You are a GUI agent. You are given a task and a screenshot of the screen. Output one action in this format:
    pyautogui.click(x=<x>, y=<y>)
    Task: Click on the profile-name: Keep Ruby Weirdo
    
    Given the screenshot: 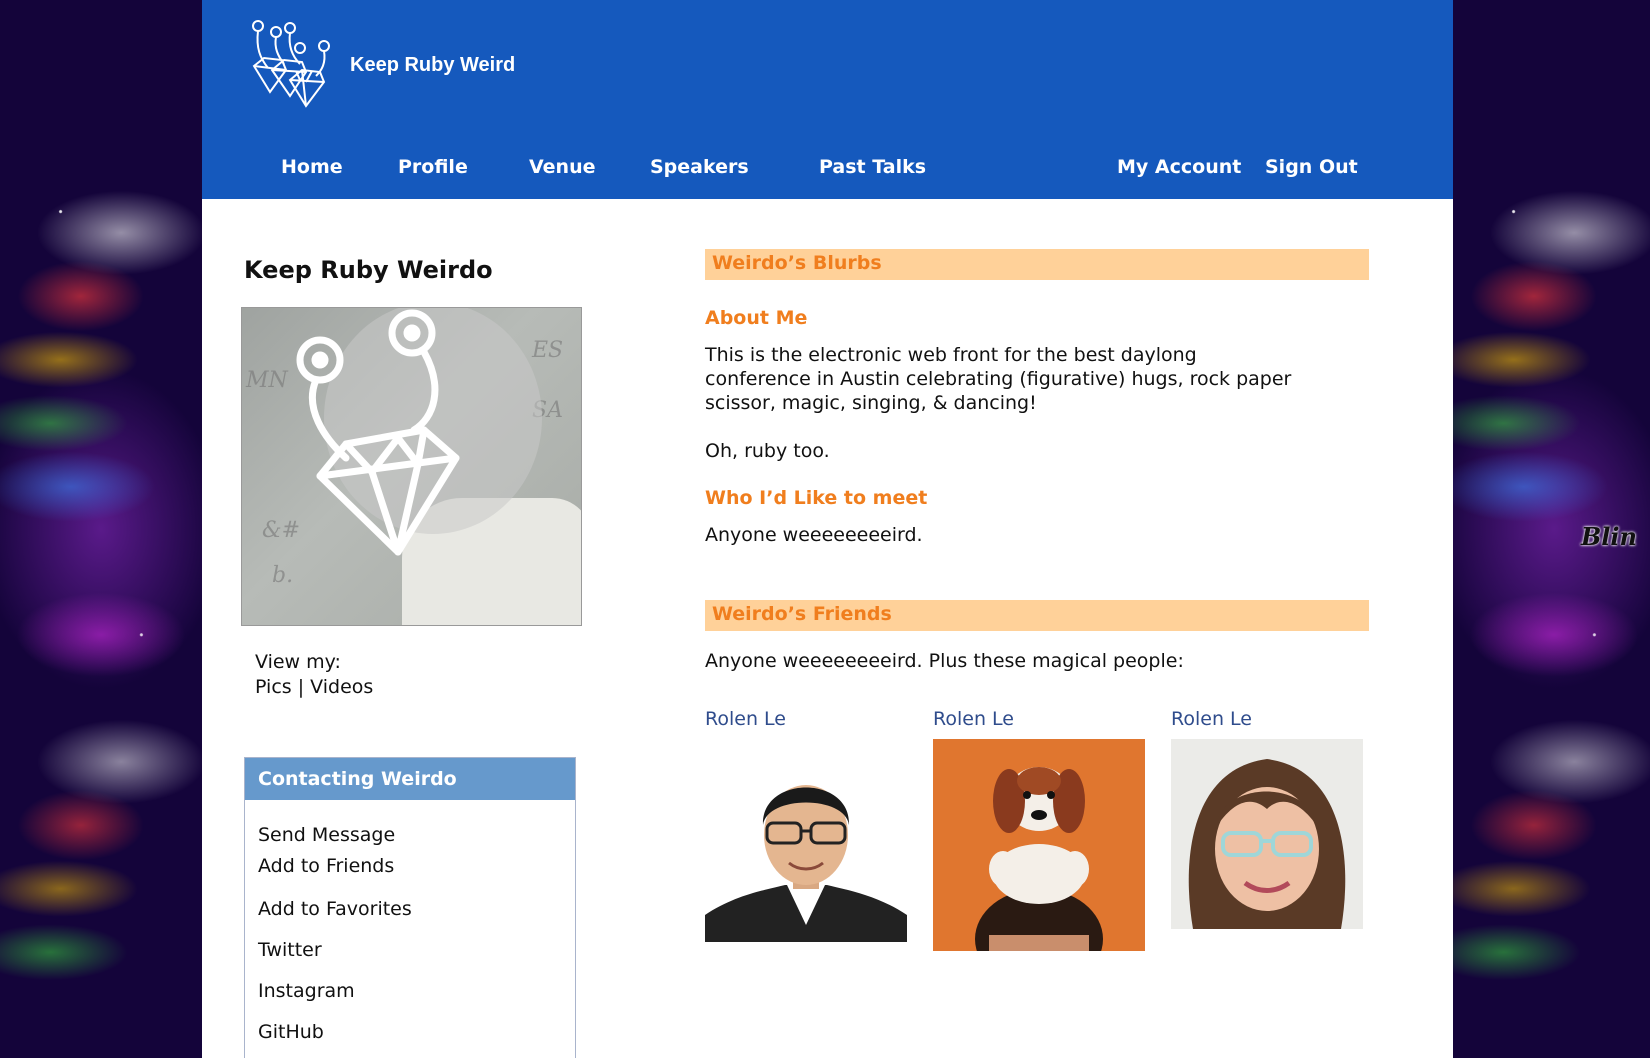 What is the action you would take?
    pyautogui.click(x=368, y=270)
    